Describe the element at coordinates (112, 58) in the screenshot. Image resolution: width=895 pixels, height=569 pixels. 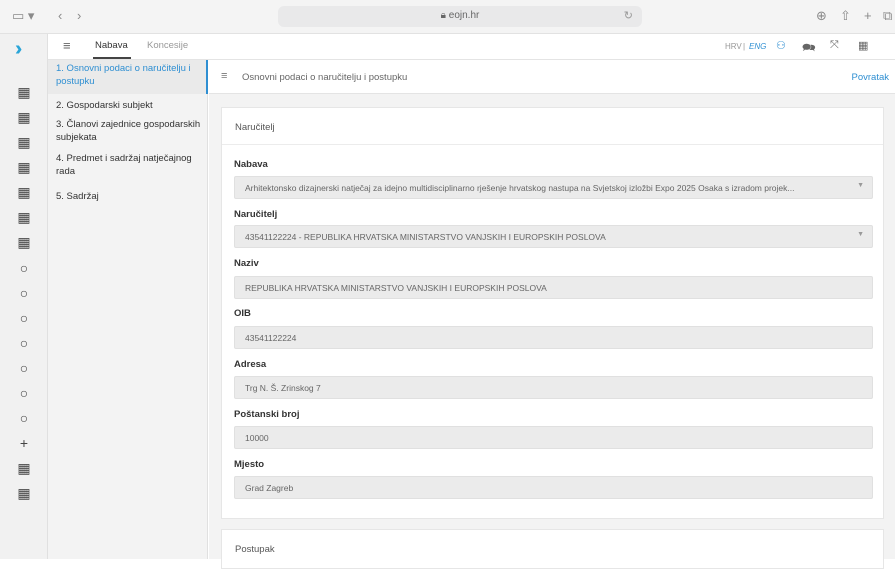
I see `tab-active-indicator` at that location.